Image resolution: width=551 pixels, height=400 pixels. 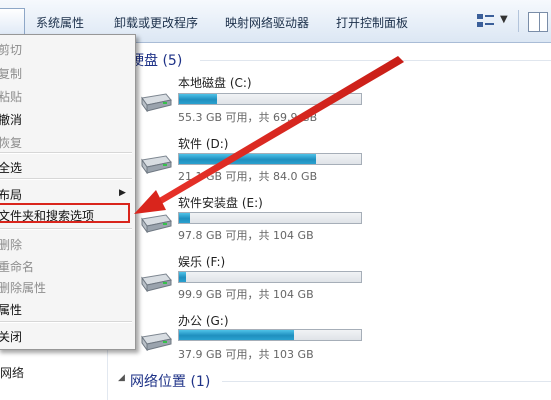 I want to click on arrow-head, so click(x=150, y=202).